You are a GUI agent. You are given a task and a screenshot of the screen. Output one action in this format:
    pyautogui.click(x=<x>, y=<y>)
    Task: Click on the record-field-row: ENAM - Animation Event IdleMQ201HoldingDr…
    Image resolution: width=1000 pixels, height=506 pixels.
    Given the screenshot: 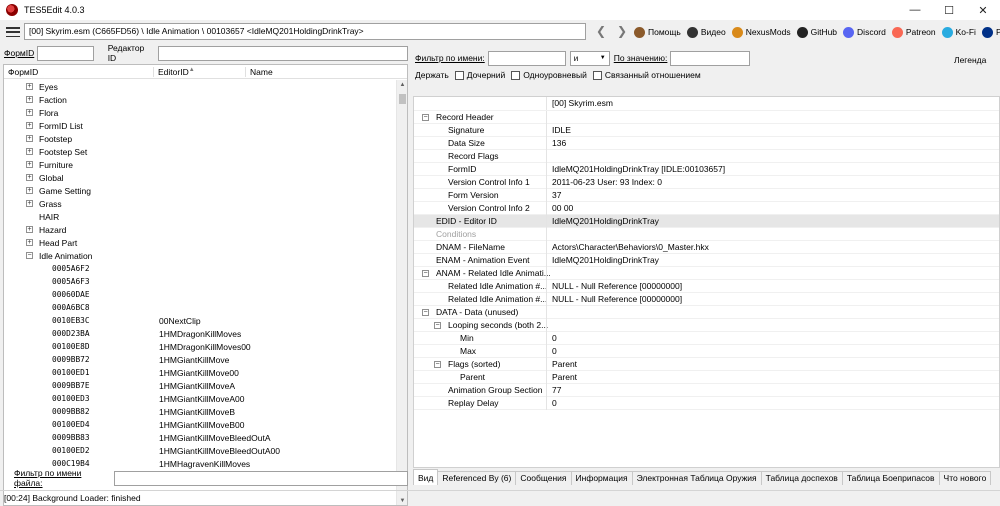 What is the action you would take?
    pyautogui.click(x=706, y=260)
    